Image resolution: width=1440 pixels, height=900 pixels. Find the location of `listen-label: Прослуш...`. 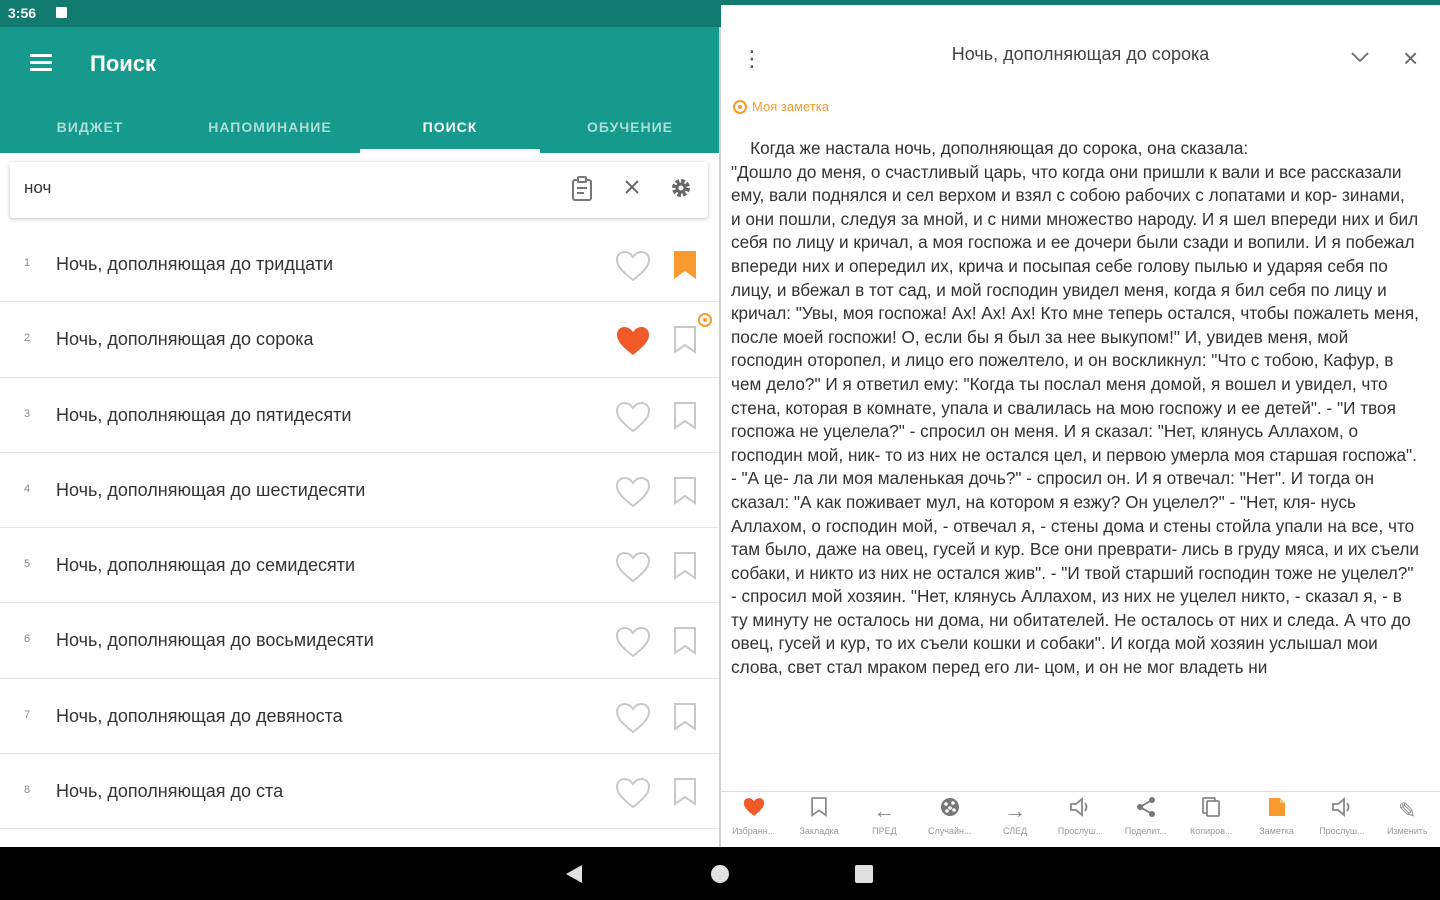

listen-label: Прослуш... is located at coordinates (1080, 831).